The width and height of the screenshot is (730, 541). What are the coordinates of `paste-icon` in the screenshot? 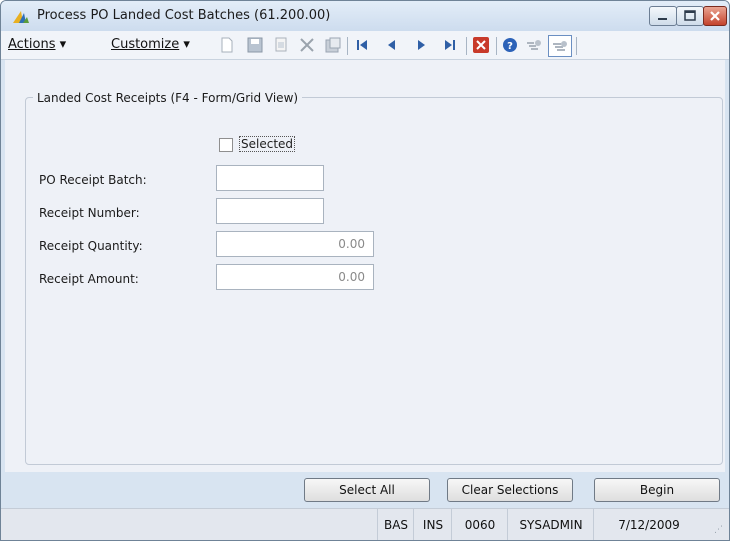 It's located at (333, 45).